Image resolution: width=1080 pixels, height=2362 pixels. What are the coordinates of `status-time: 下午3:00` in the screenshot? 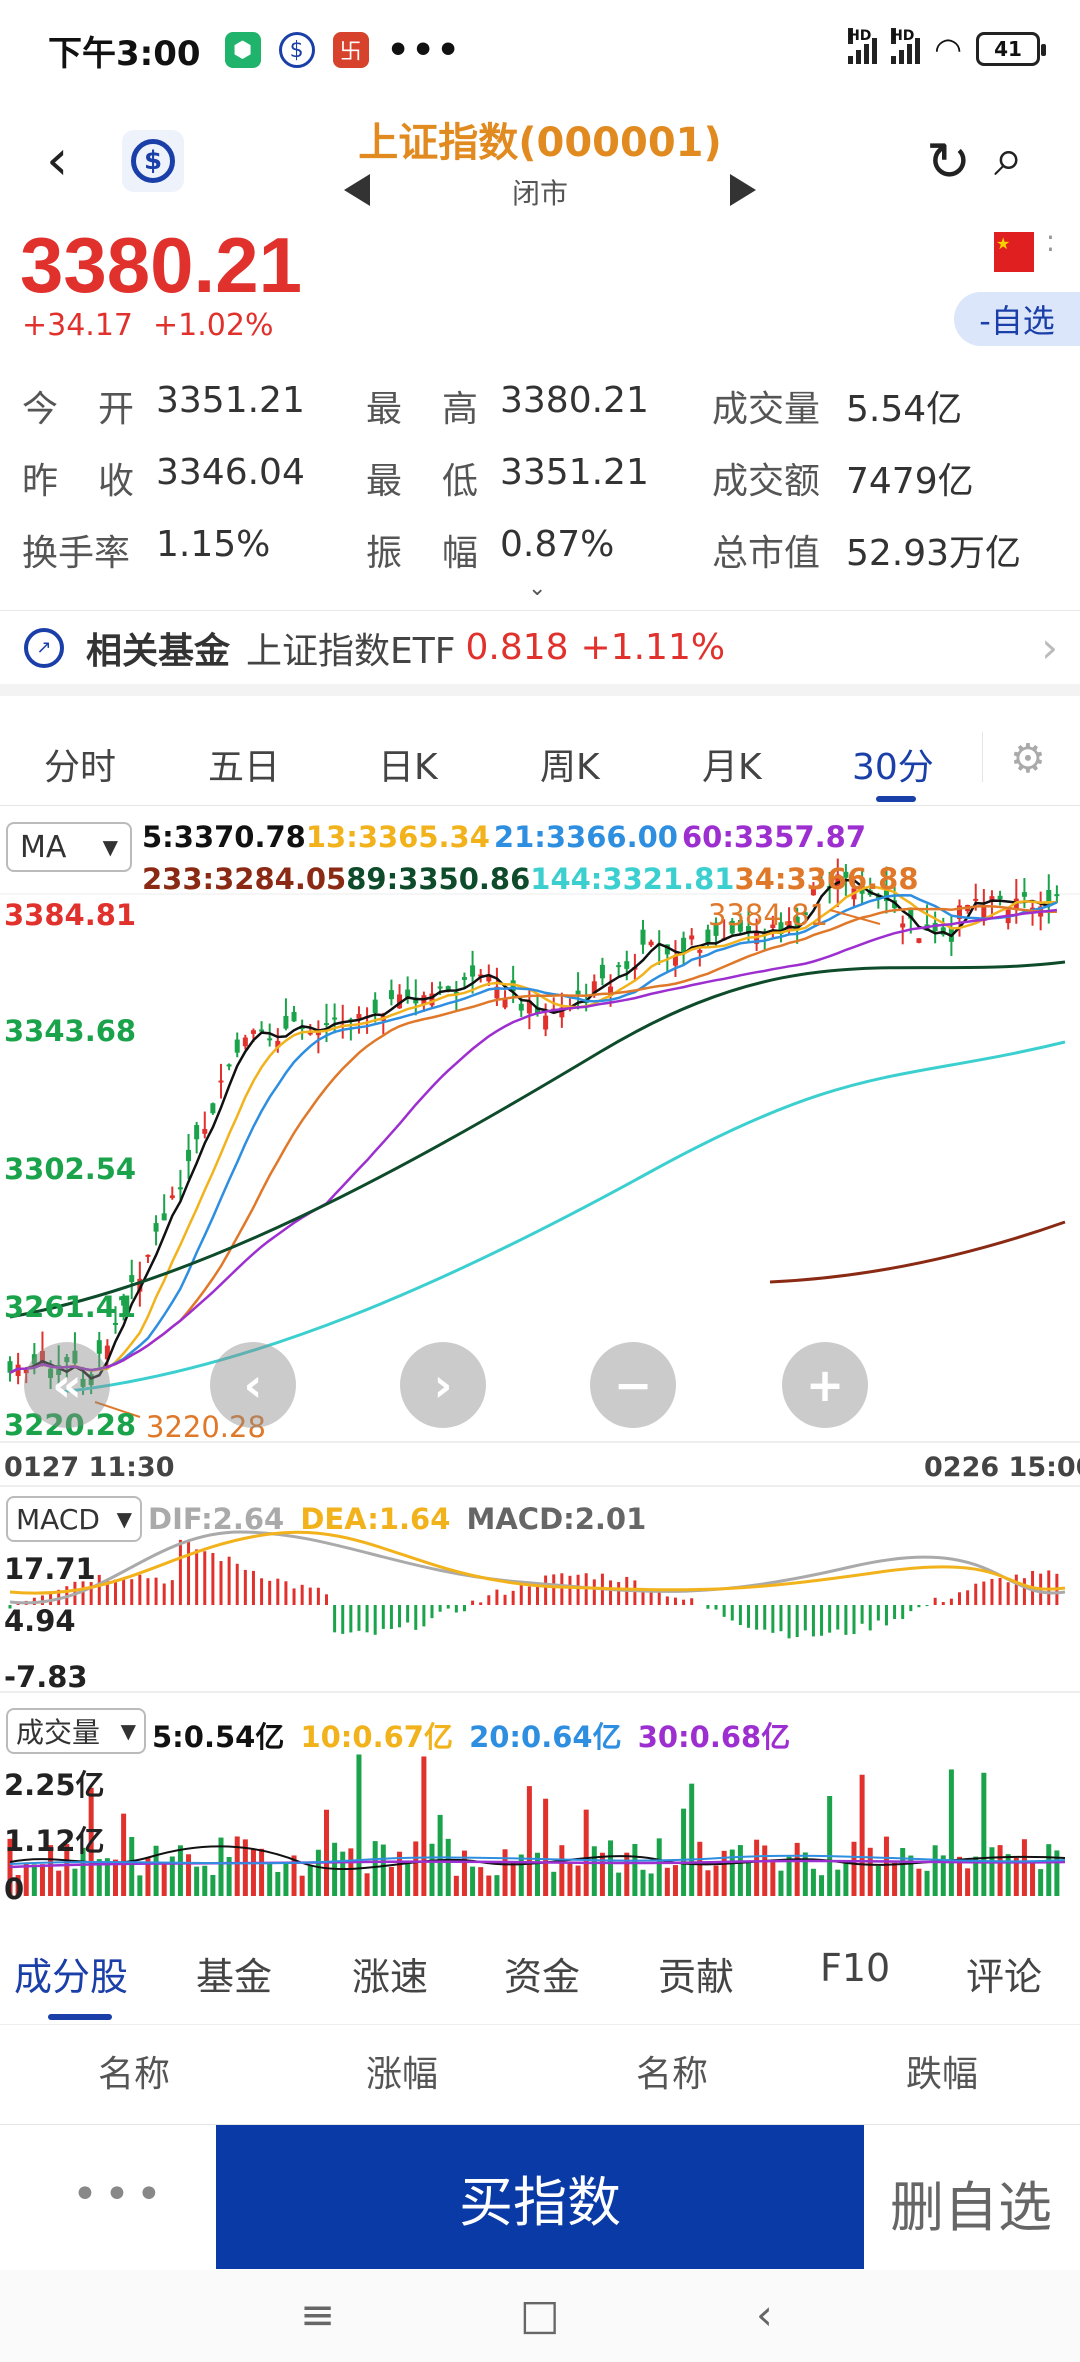 It's located at (124, 53).